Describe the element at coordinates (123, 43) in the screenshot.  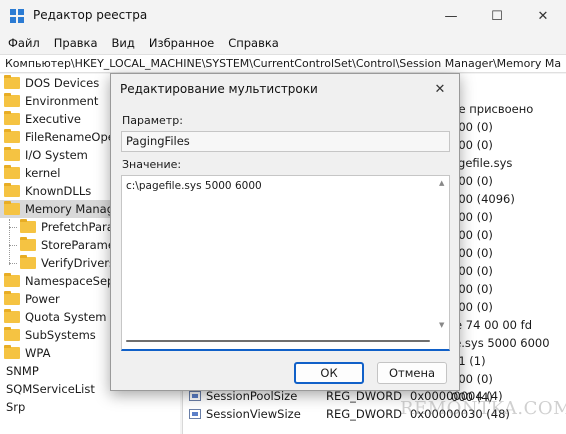
I see `menu-view: Вид` at that location.